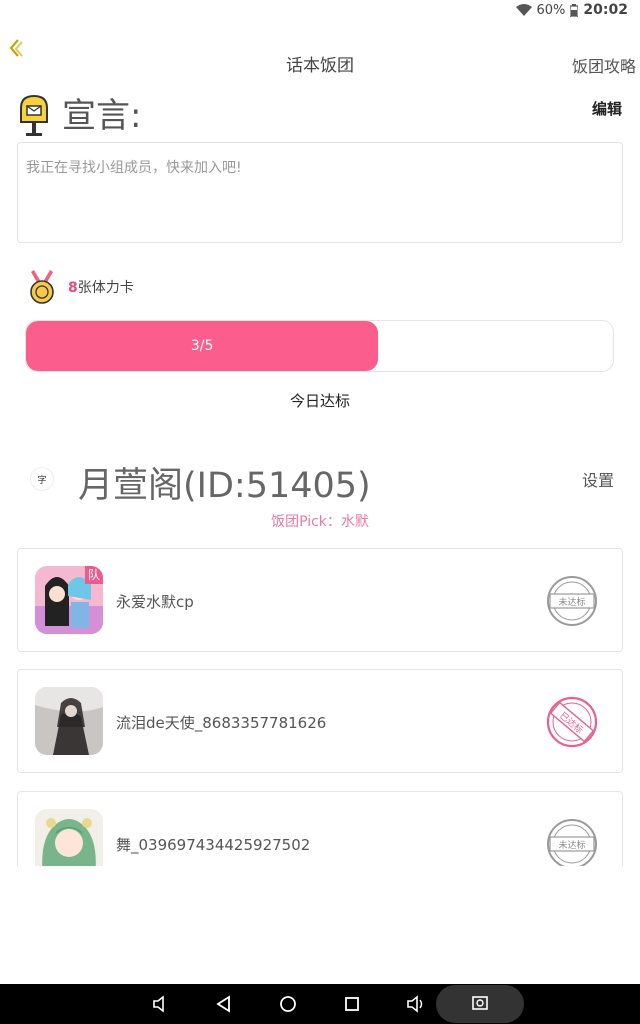  I want to click on stamina-label: 8张体力卡, so click(101, 287).